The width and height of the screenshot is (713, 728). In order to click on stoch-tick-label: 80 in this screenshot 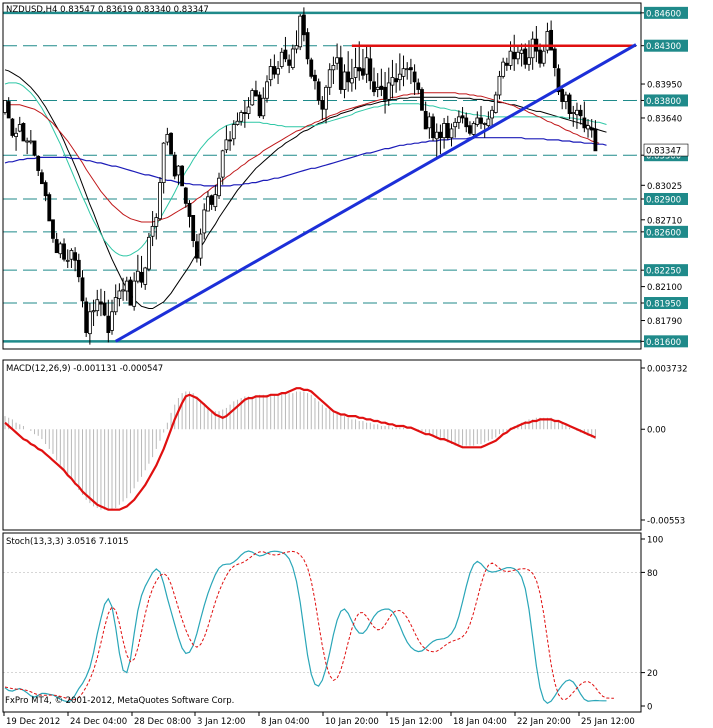, I will do `click(652, 574)`.